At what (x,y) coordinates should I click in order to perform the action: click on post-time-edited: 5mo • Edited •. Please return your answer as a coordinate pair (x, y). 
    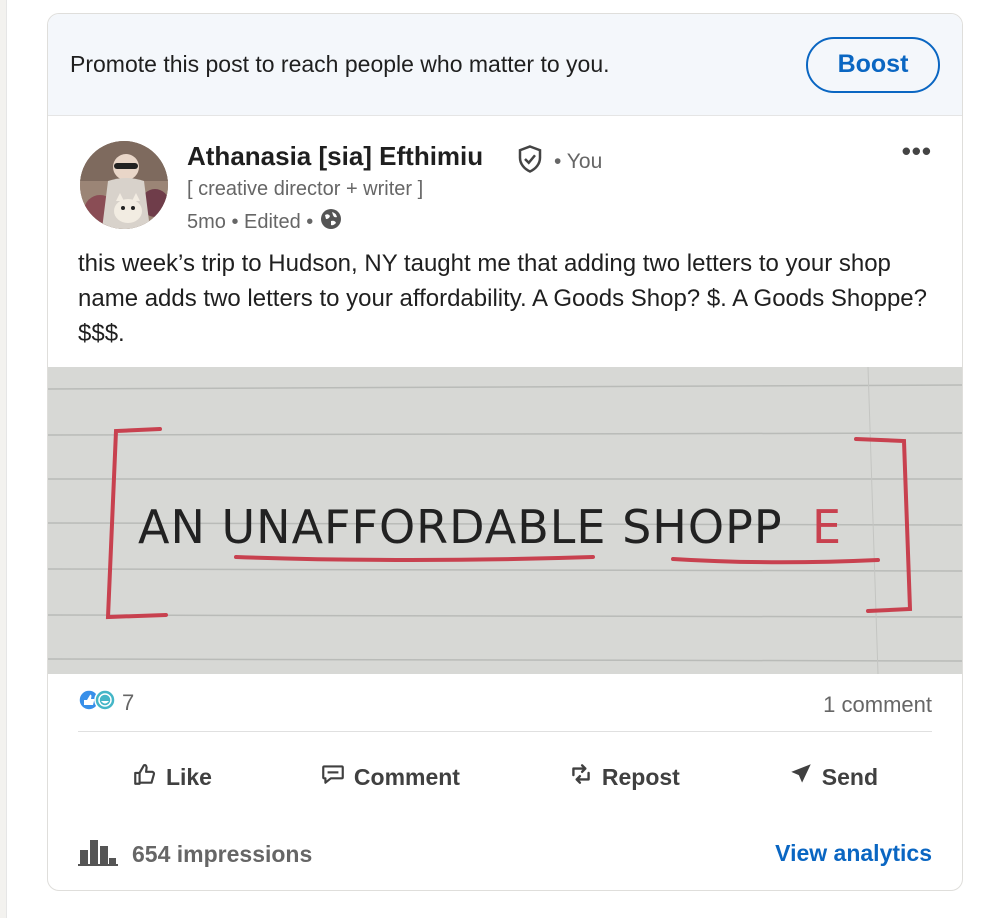
    Looking at the image, I should click on (250, 221).